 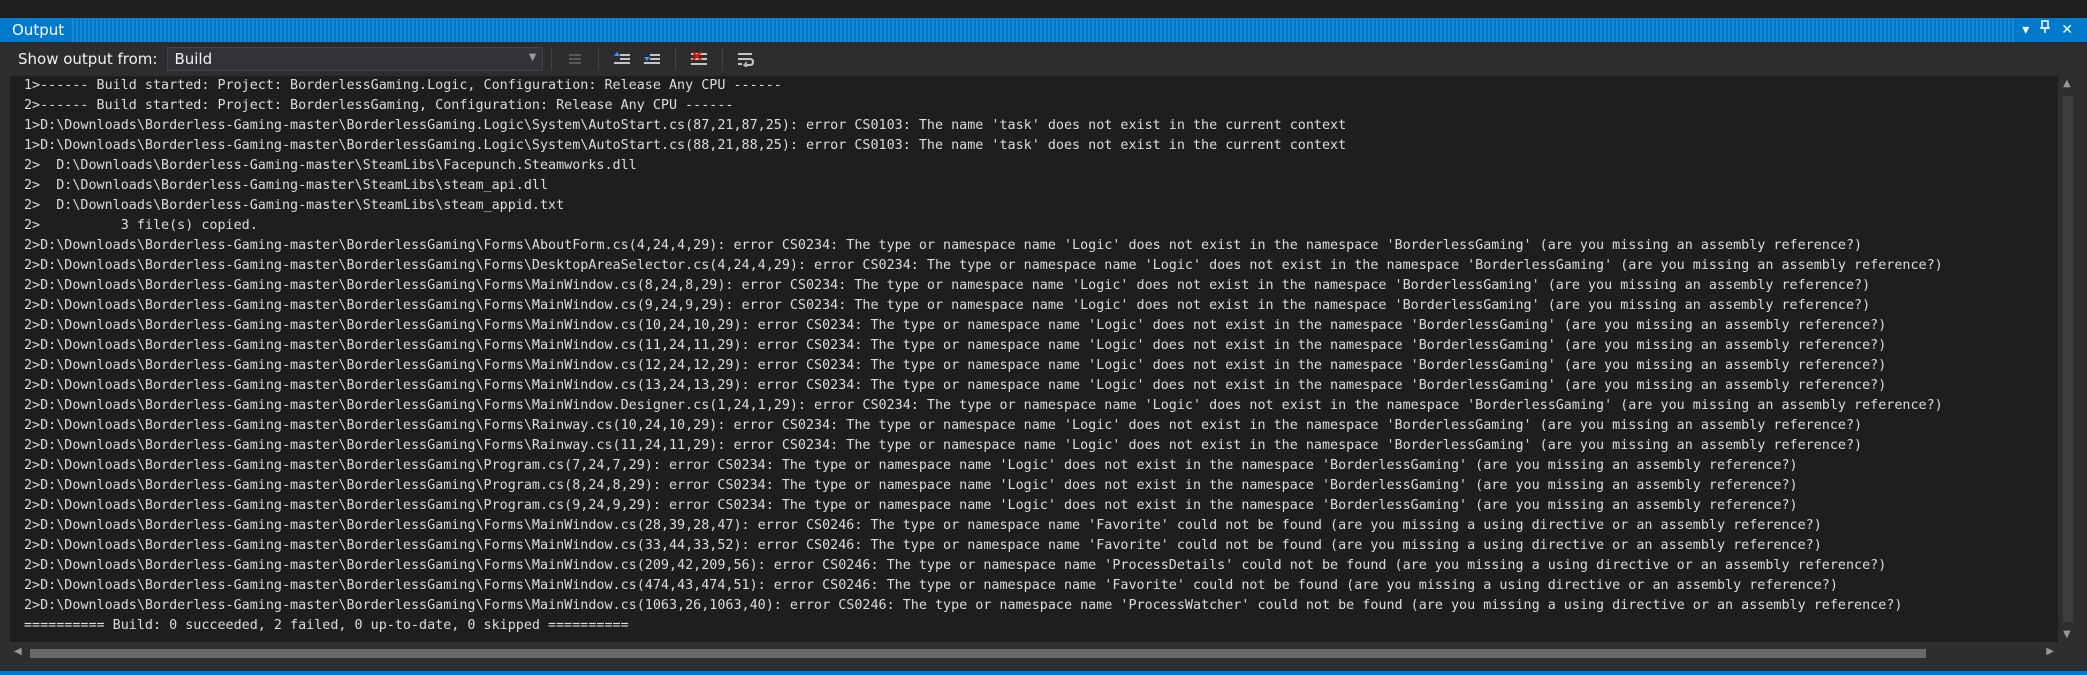 I want to click on clear-all-icon, so click(x=699, y=58).